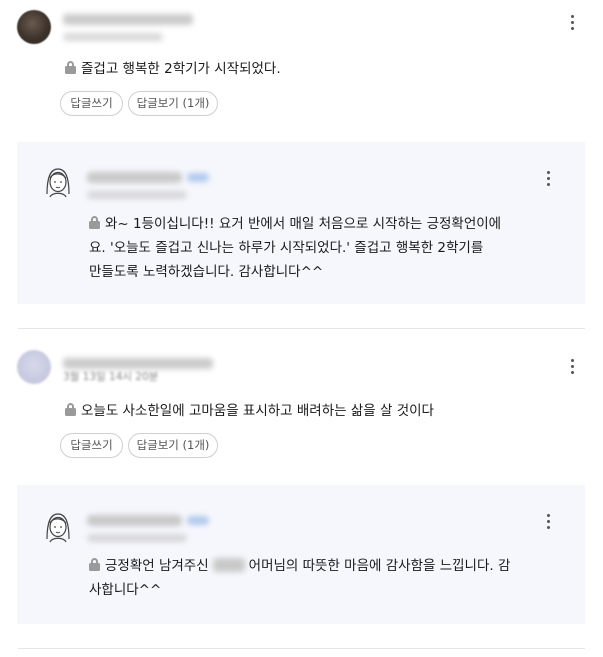 Image resolution: width=603 pixels, height=657 pixels. I want to click on comment-text-line: 오늘도 사소한일에 고마움을 표시하고 배려하는 삶을 살 것이다, so click(249, 411).